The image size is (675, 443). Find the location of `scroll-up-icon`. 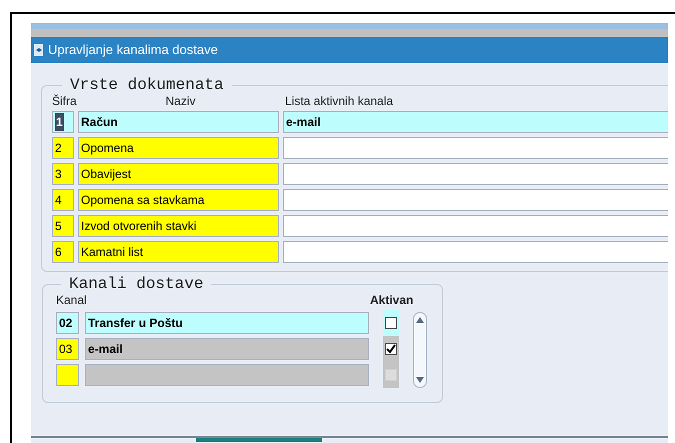

scroll-up-icon is located at coordinates (420, 320).